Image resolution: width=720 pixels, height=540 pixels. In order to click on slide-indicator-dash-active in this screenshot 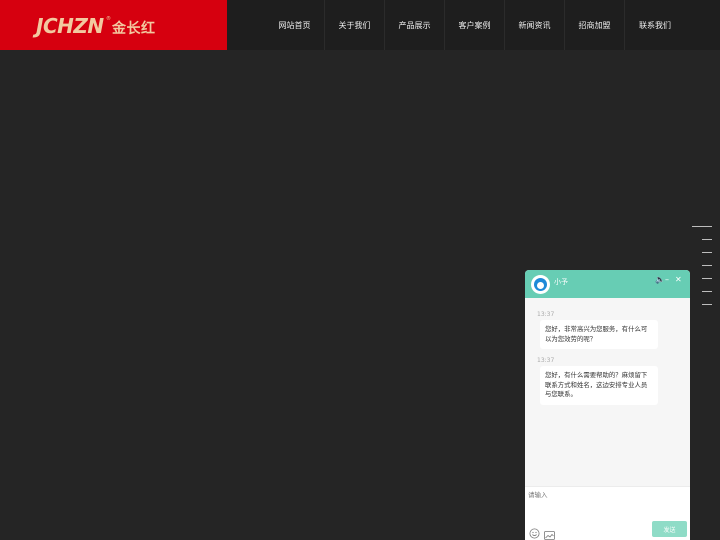, I will do `click(702, 226)`.